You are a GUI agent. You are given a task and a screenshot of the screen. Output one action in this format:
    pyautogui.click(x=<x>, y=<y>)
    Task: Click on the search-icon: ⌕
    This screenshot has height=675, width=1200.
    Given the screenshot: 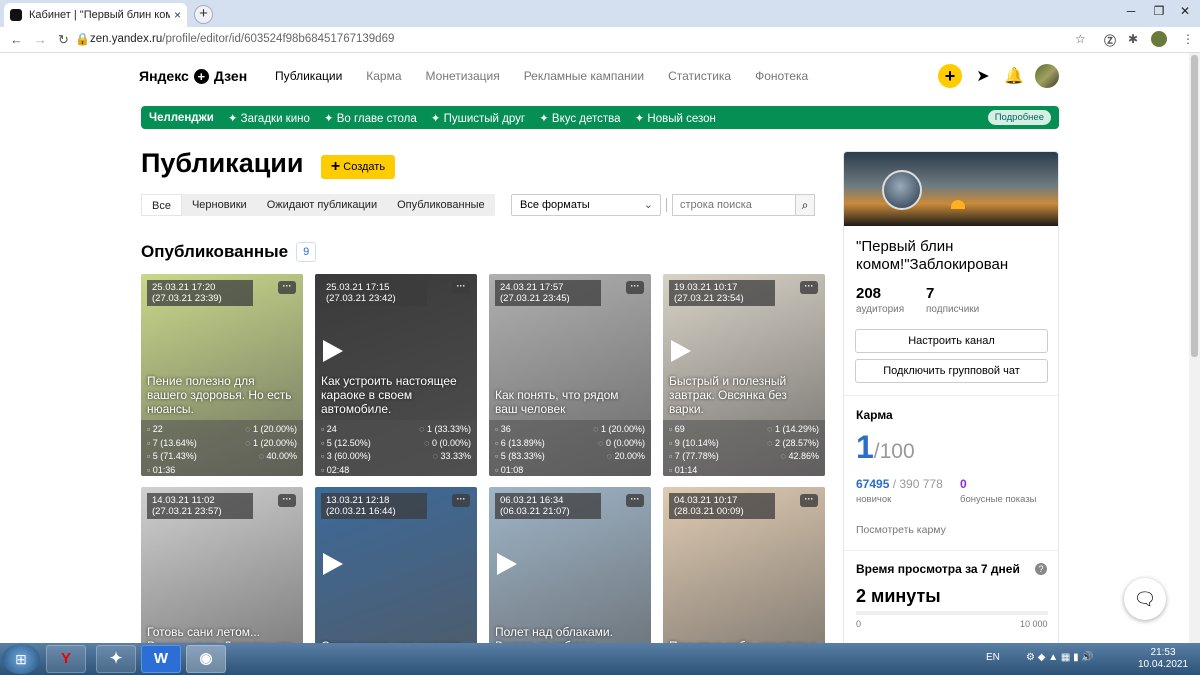 What is the action you would take?
    pyautogui.click(x=805, y=205)
    